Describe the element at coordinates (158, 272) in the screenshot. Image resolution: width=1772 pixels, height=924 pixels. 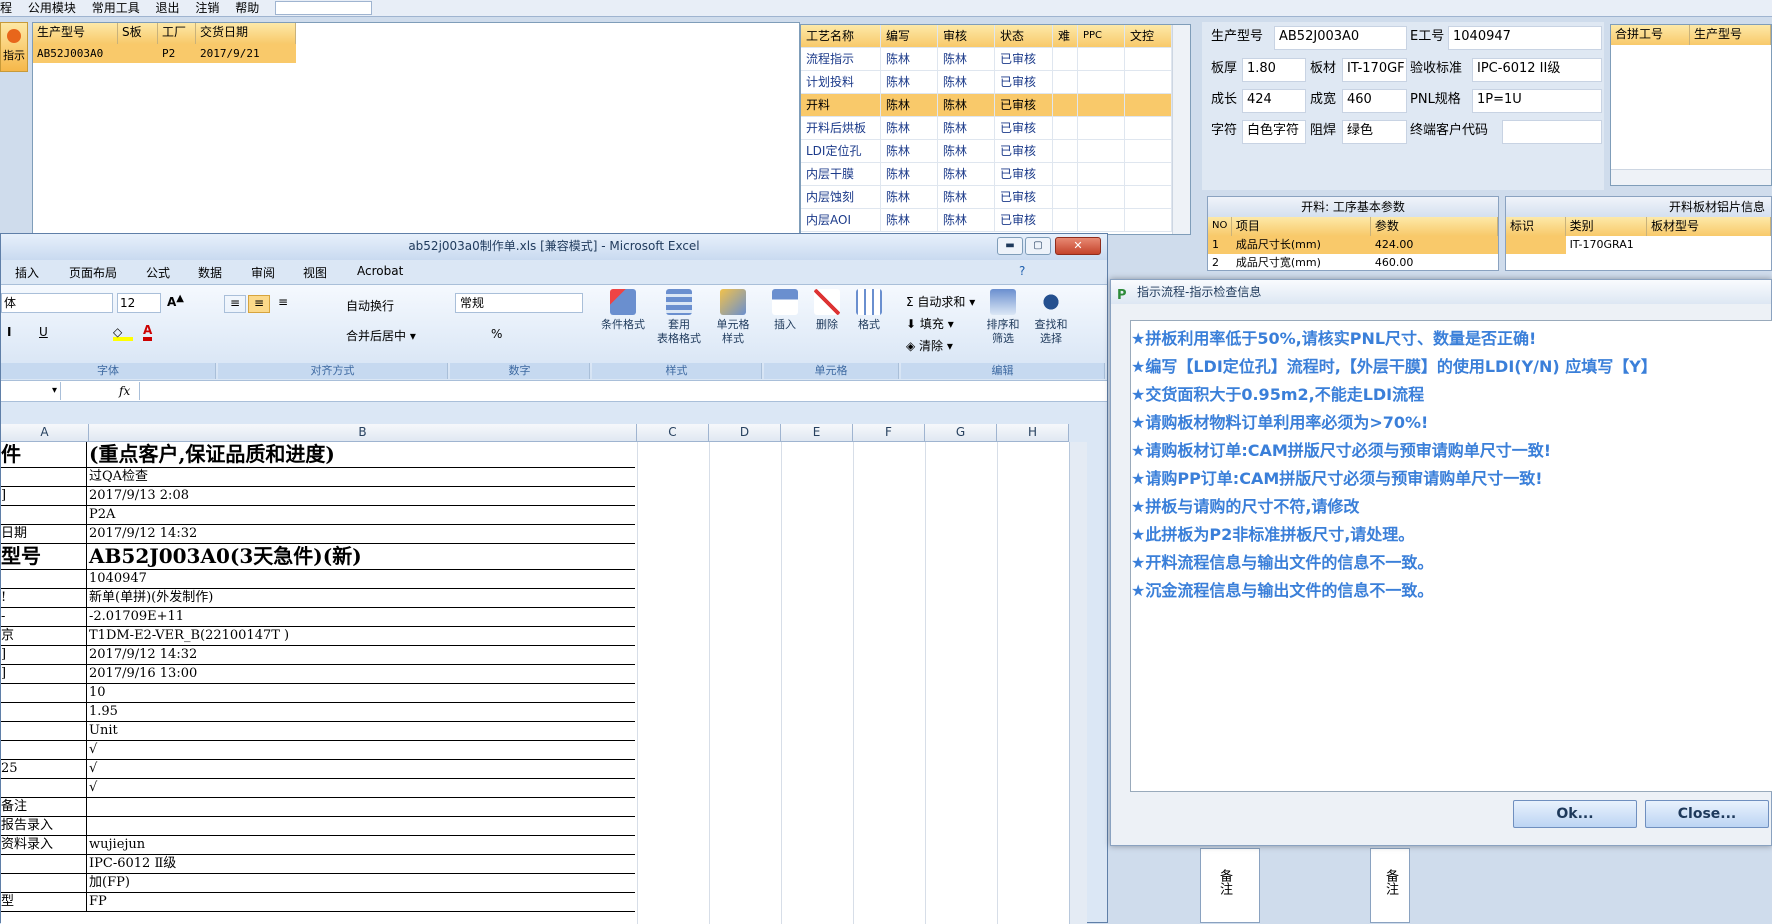
I see `tab-formula: 公式` at that location.